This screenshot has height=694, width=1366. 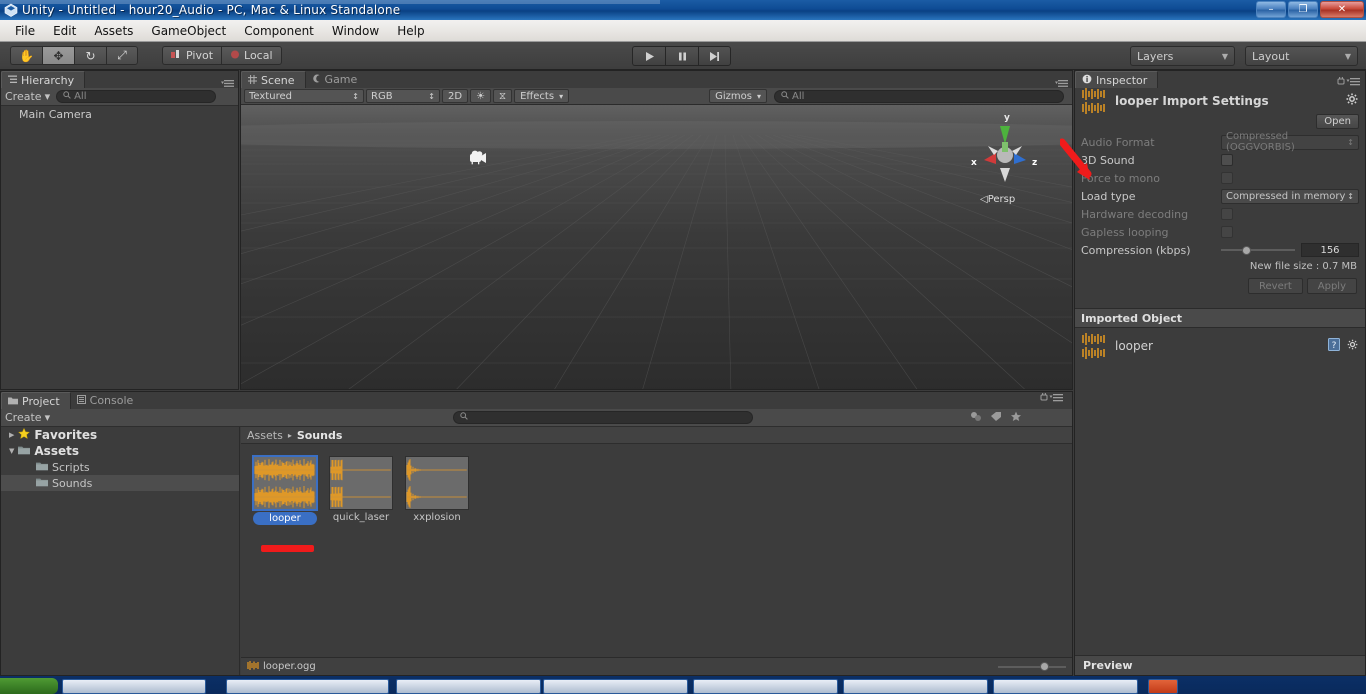 I want to click on preview-label: Preview, so click(x=1108, y=665).